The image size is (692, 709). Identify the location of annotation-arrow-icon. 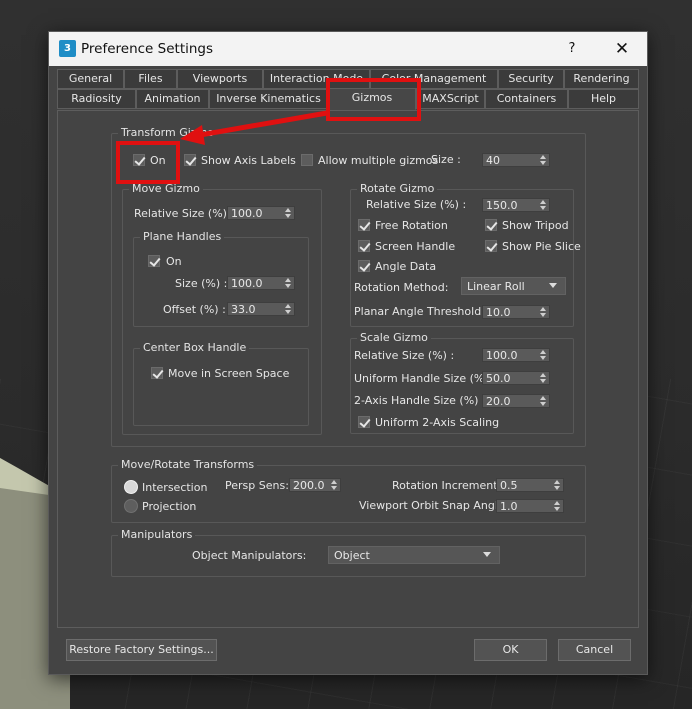
(254, 127).